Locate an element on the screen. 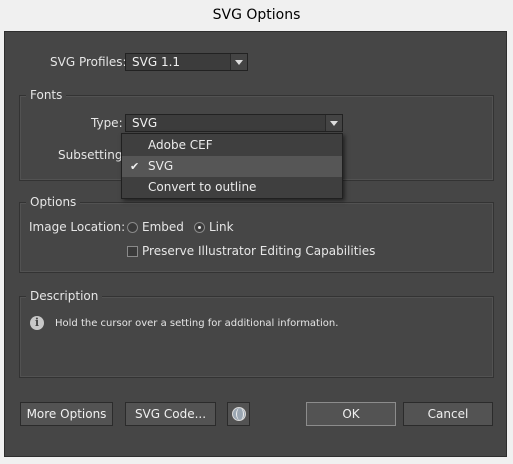  svg-profiles-select: SVG 1.1 is located at coordinates (186, 62).